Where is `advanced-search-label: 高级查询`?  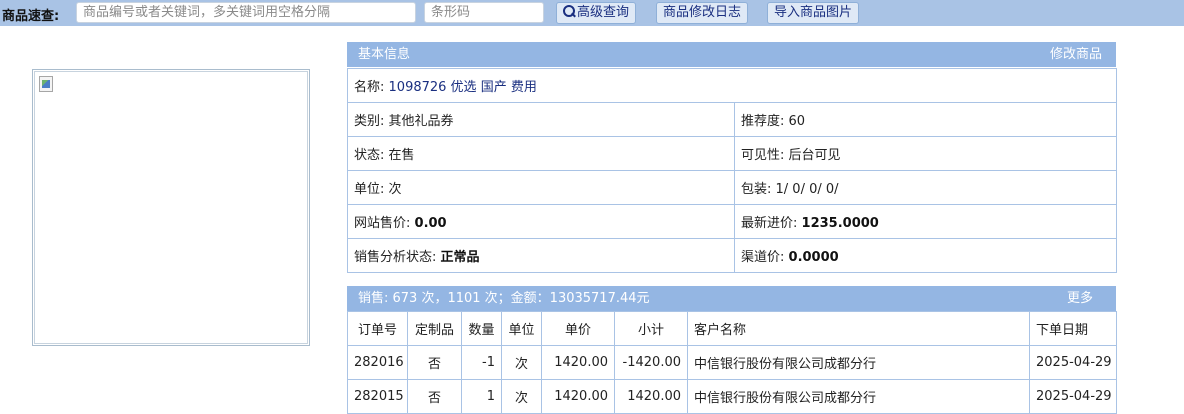
advanced-search-label: 高级查询 is located at coordinates (603, 12).